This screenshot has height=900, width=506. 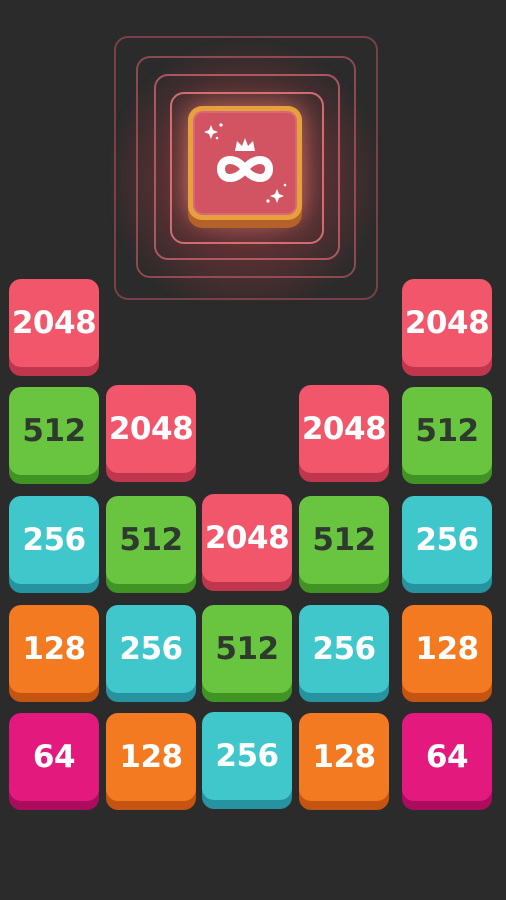 I want to click on crowned-infinity-icon, so click(x=245, y=163).